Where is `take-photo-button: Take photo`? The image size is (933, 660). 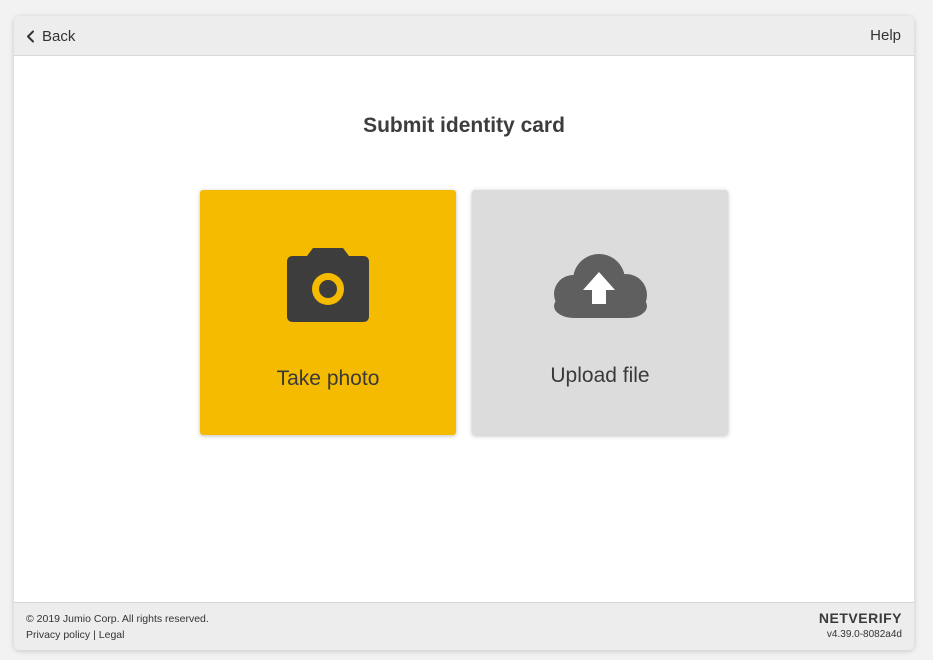 take-photo-button: Take photo is located at coordinates (328, 312).